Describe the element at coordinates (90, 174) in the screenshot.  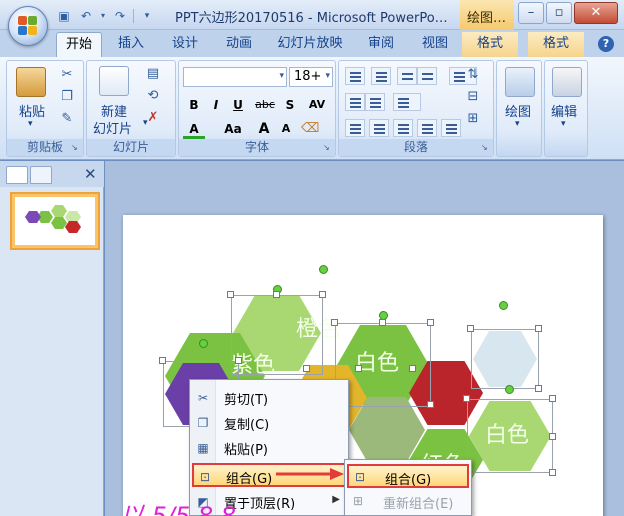
I see `close-panel-icon: ✕` at that location.